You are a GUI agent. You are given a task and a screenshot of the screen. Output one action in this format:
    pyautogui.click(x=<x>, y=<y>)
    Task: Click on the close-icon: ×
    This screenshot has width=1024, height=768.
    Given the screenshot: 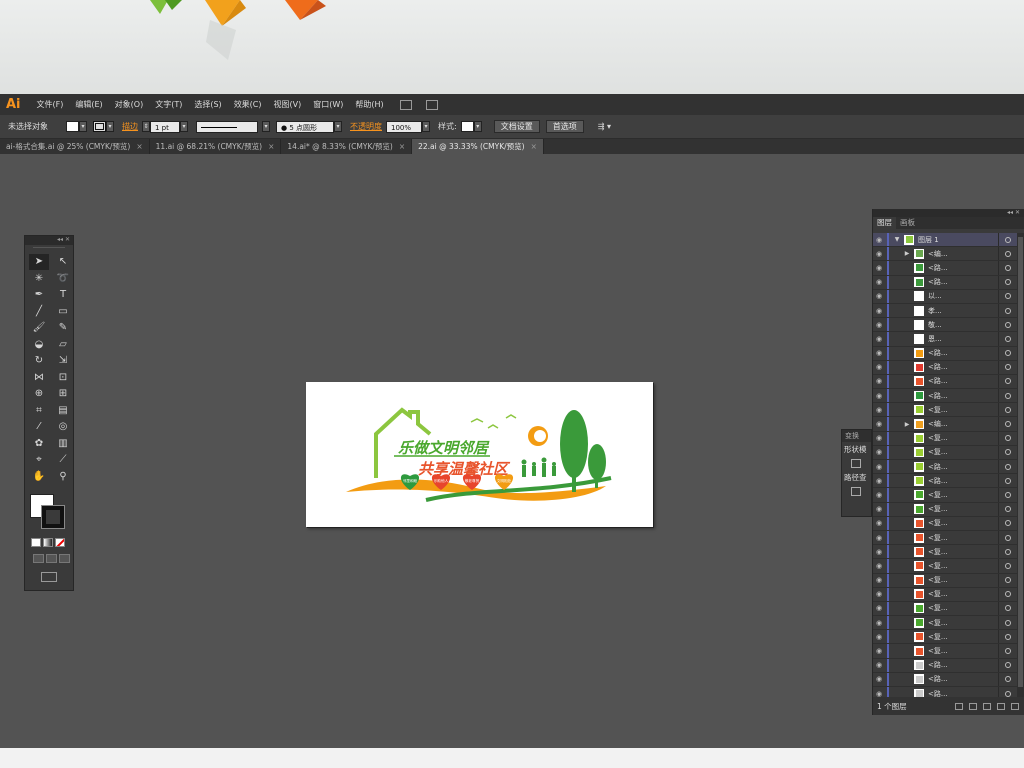 What is the action you would take?
    pyautogui.click(x=139, y=146)
    